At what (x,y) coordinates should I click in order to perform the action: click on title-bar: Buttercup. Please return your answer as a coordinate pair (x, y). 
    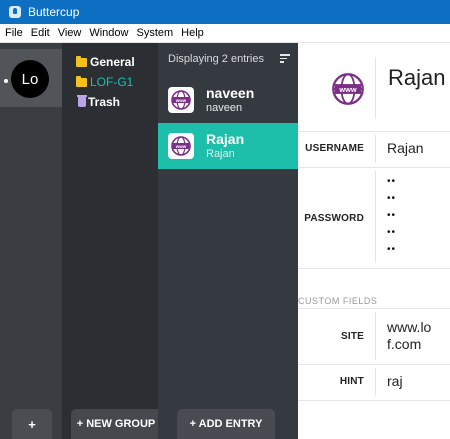
    Looking at the image, I should click on (225, 12).